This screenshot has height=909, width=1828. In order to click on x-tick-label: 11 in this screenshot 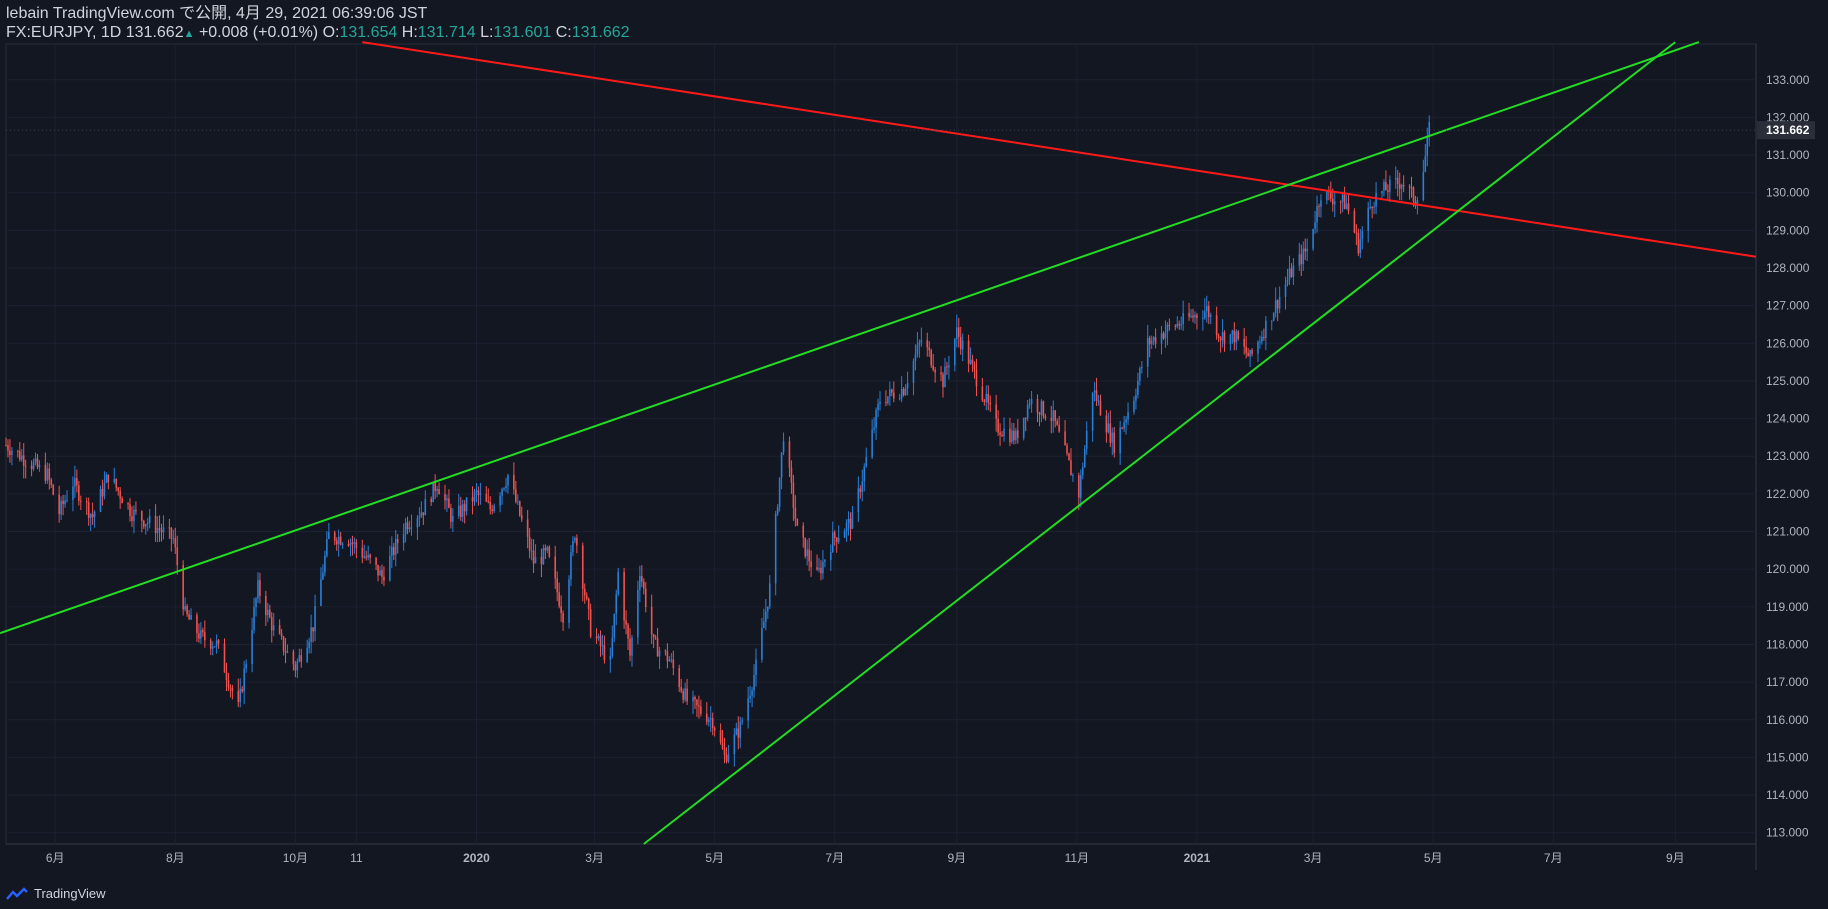, I will do `click(356, 858)`.